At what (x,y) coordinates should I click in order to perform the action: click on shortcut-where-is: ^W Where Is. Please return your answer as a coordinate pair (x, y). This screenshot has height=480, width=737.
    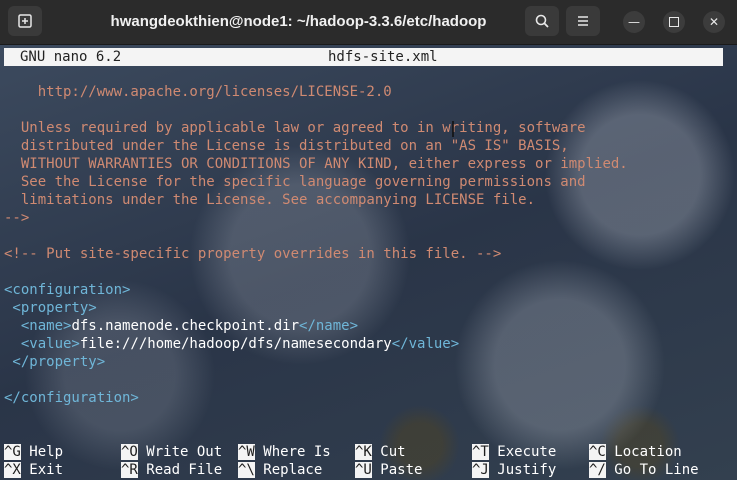
    Looking at the image, I should click on (284, 452).